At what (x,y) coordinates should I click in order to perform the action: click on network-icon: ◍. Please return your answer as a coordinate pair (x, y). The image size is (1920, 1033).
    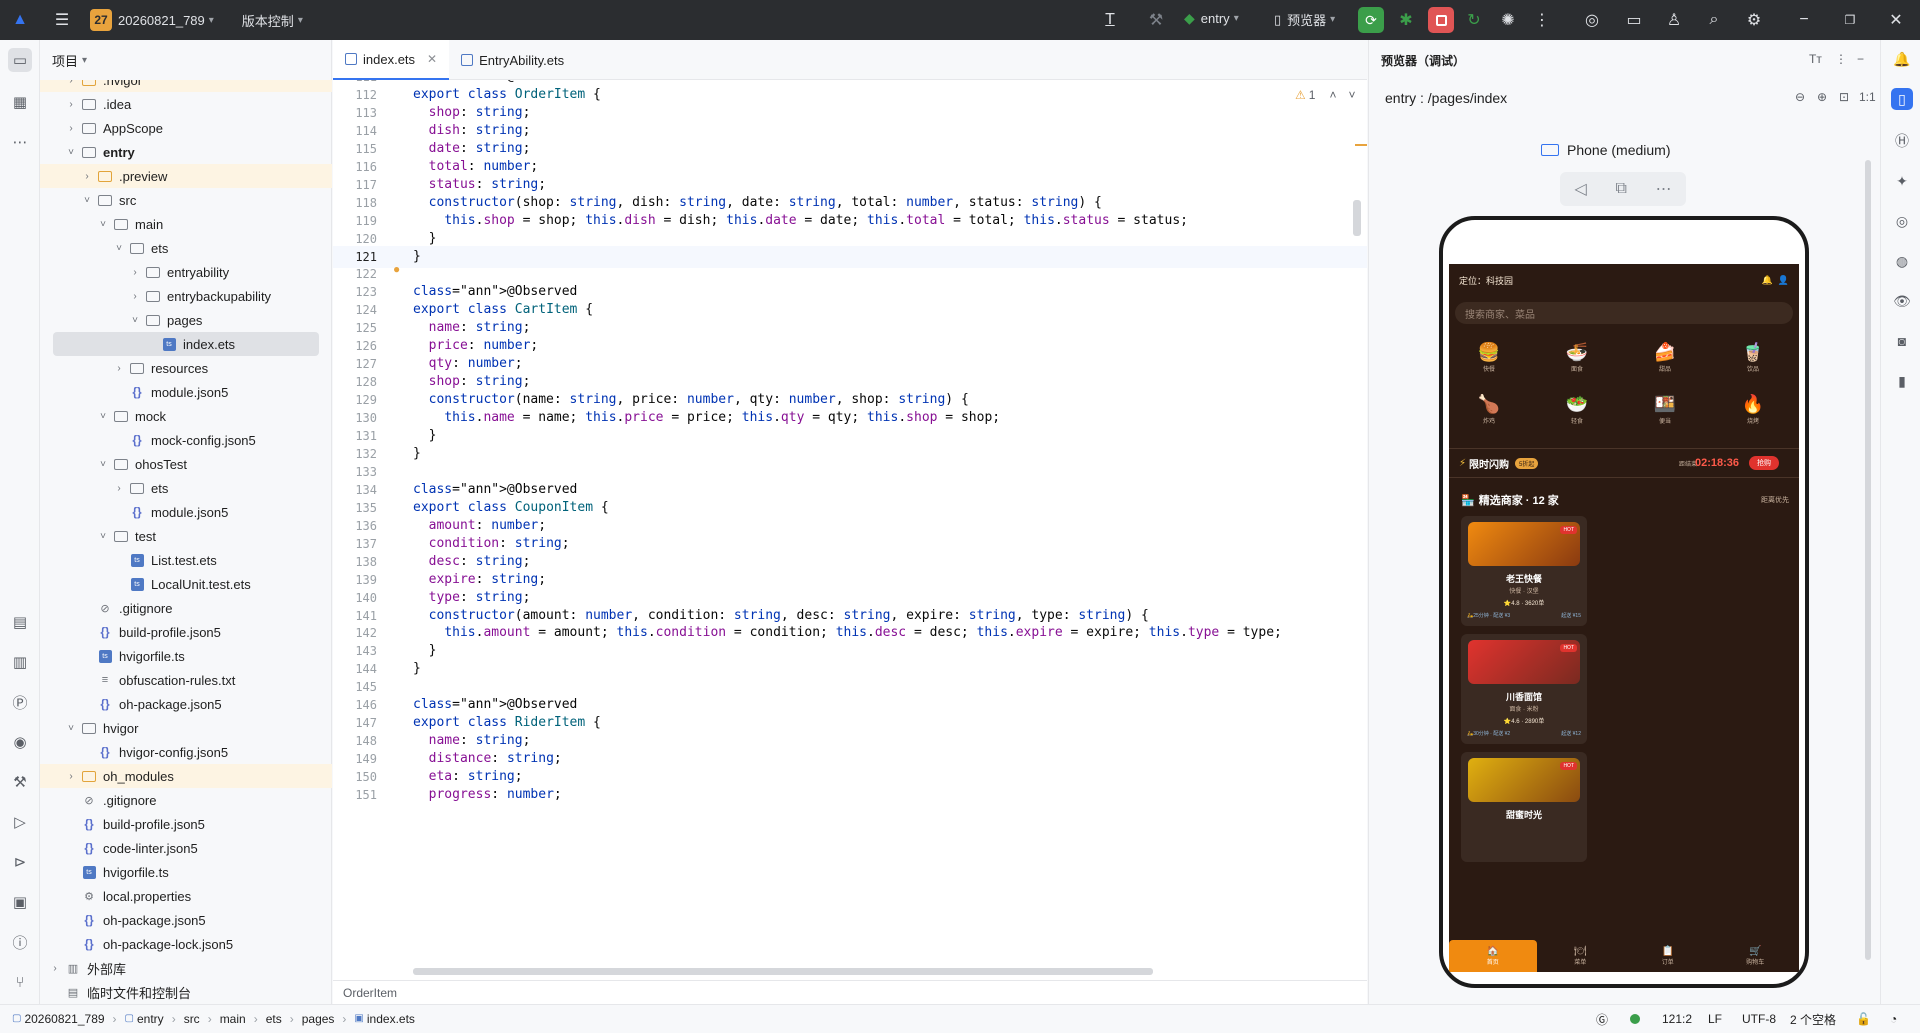
    Looking at the image, I should click on (1902, 261).